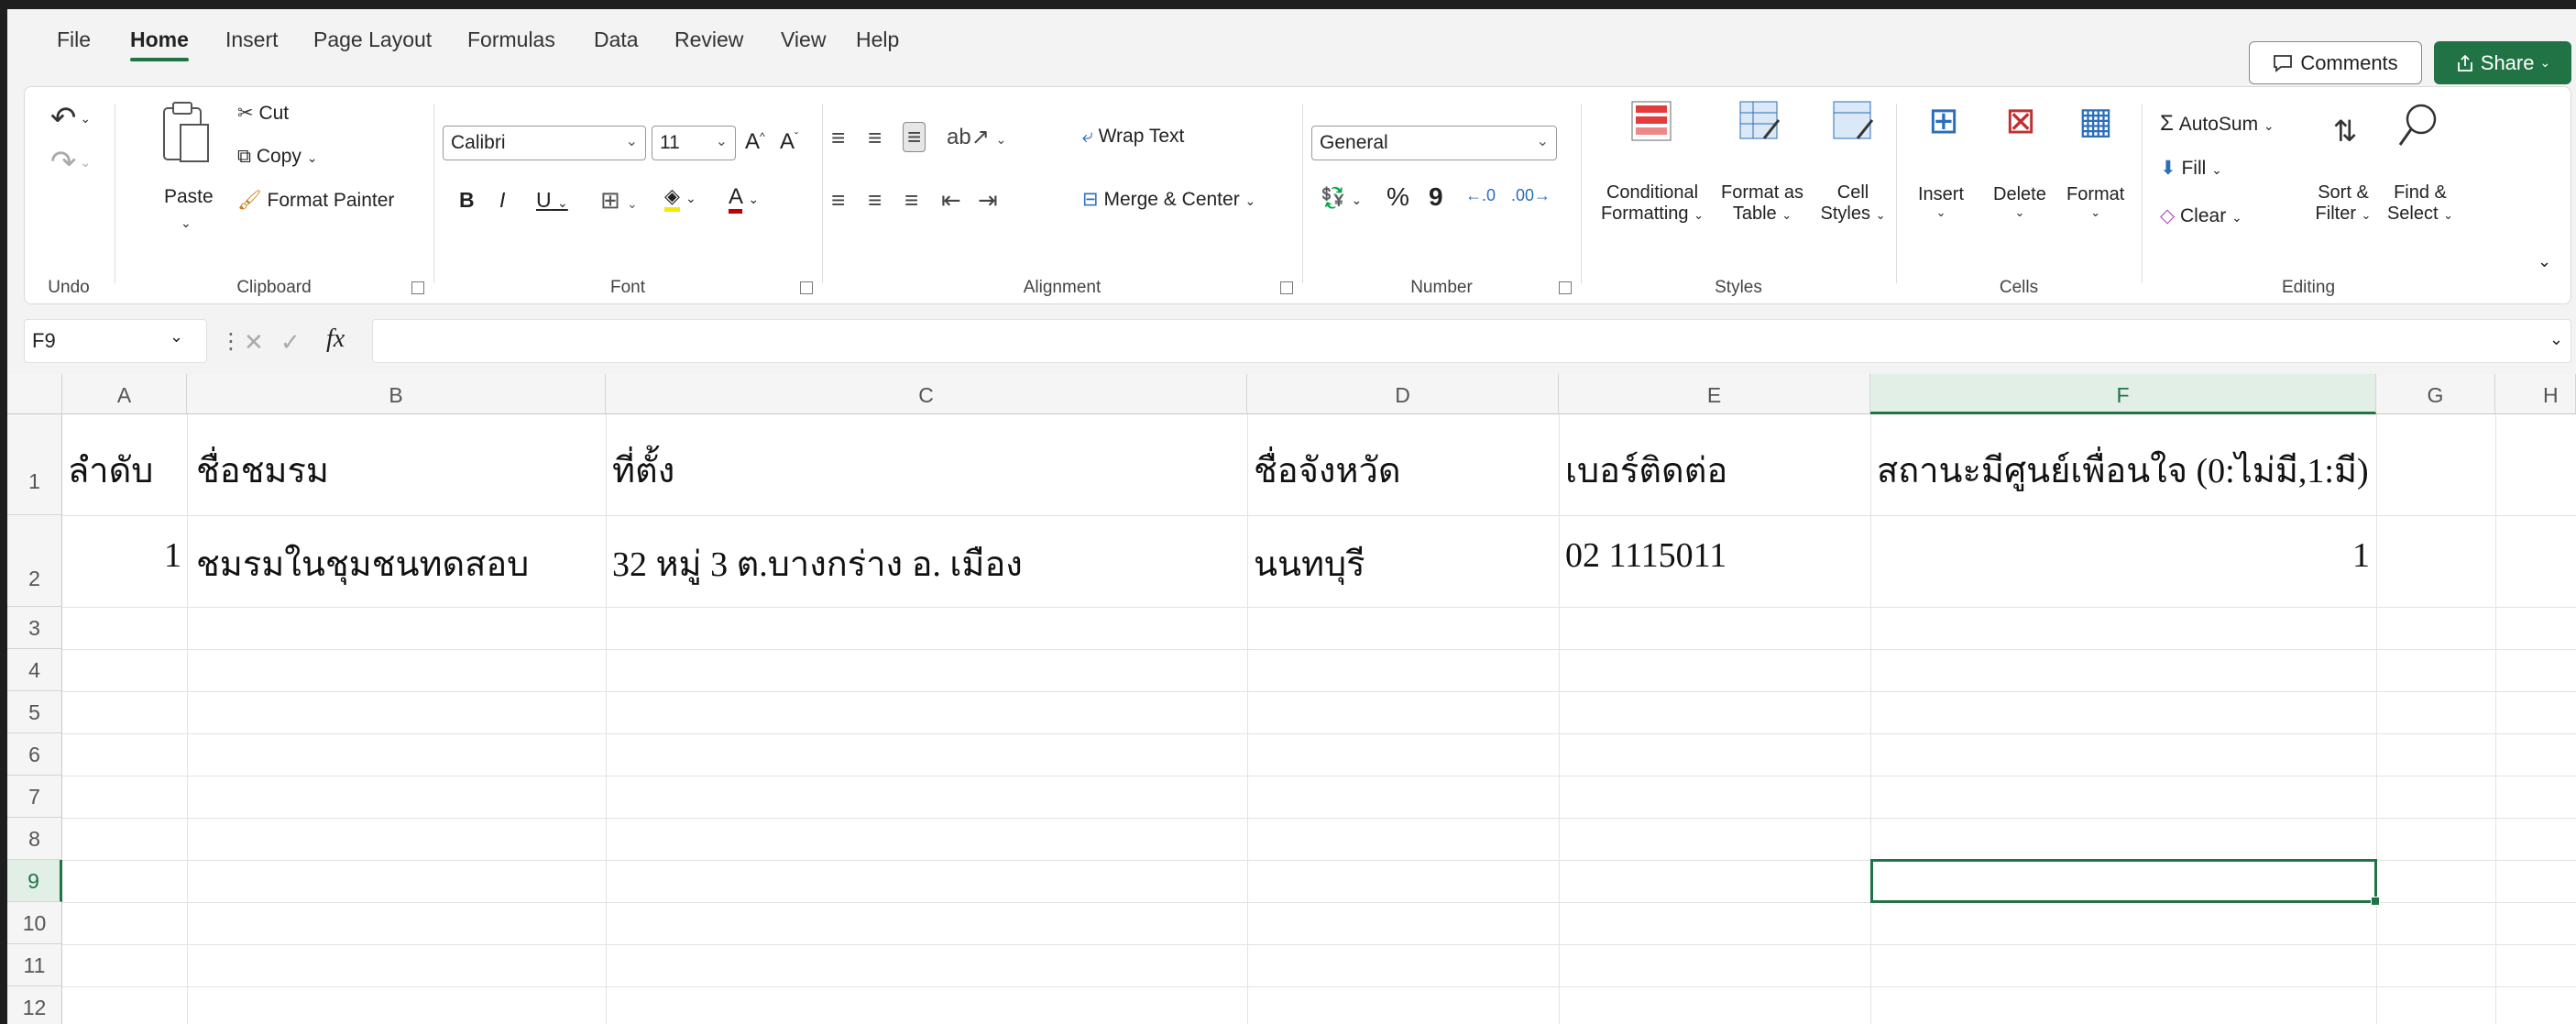 Image resolution: width=2576 pixels, height=1024 pixels. Describe the element at coordinates (34, 754) in the screenshot. I see `row-header-6: 6` at that location.